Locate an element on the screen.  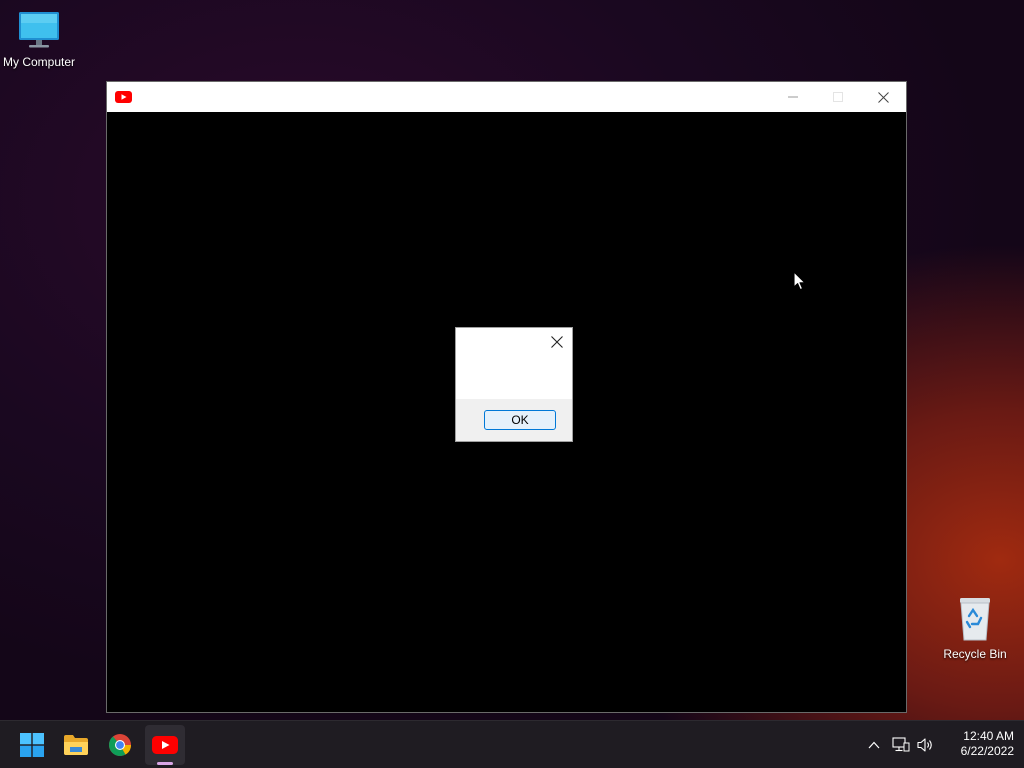
maximize-button is located at coordinates (838, 97).